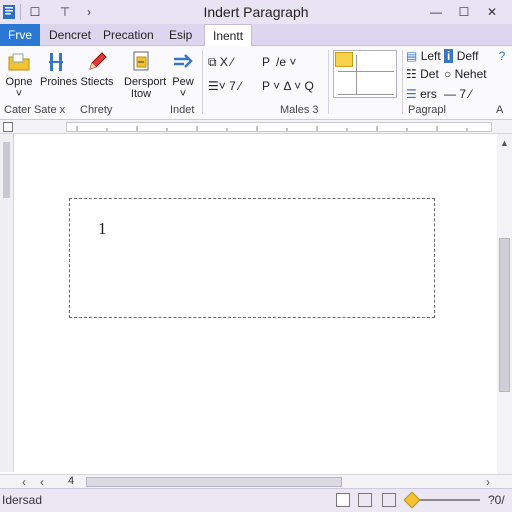 The height and width of the screenshot is (512, 512). I want to click on group-label-5: Pagrapl, so click(427, 110).